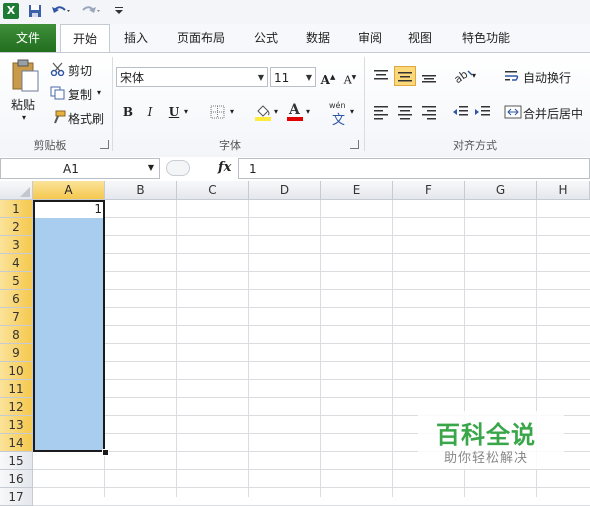  I want to click on wrap-text-button: 自动换行, so click(547, 77).